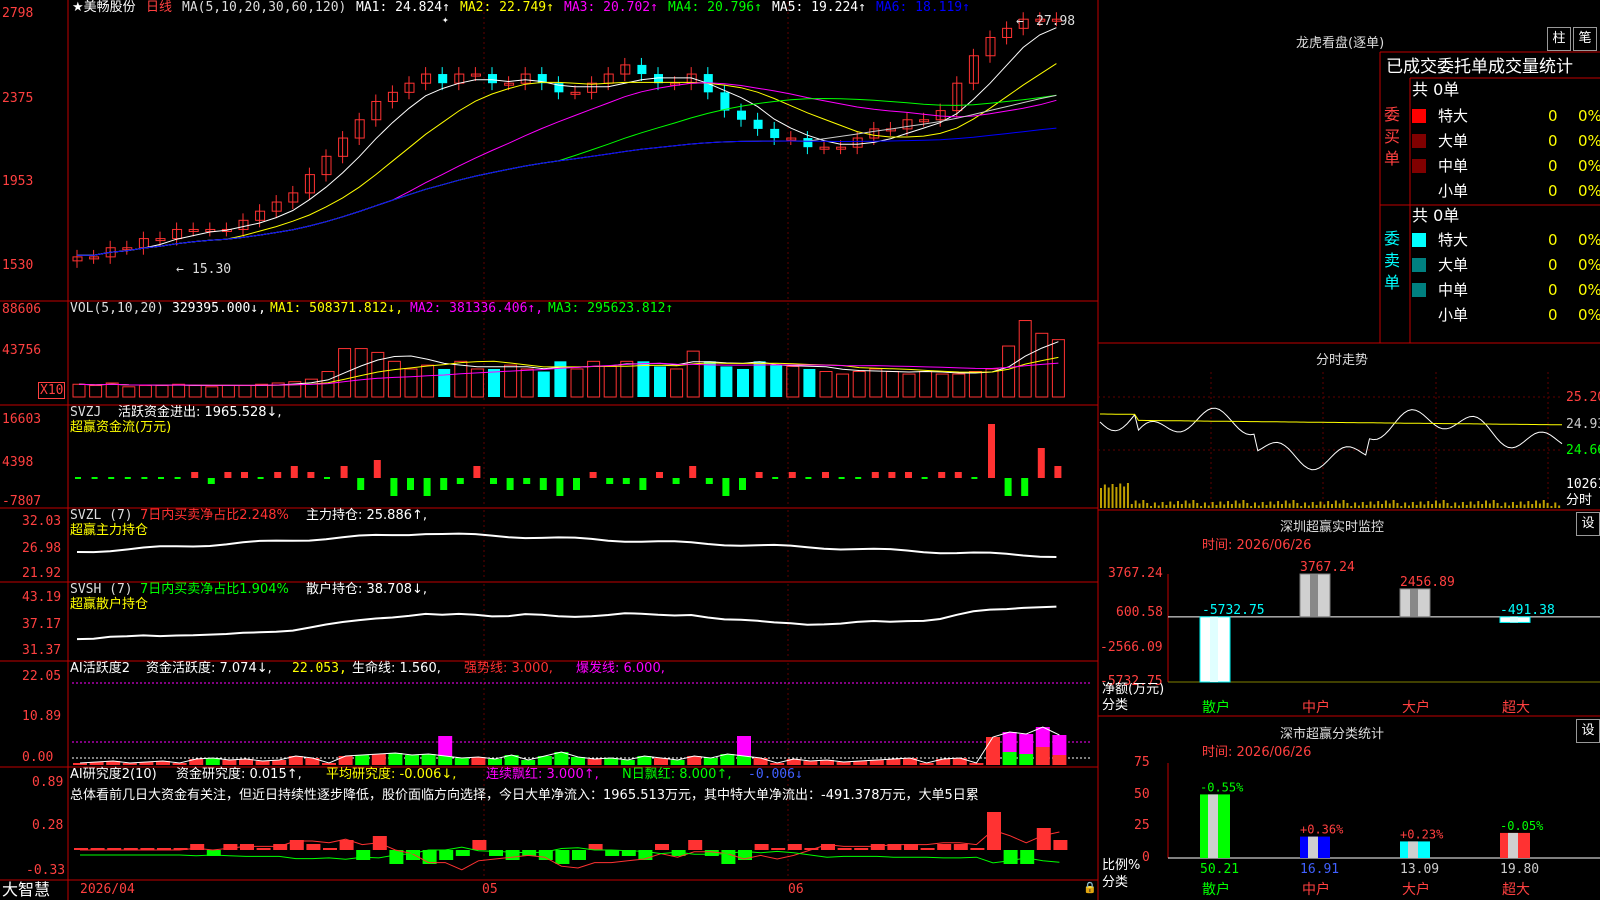  What do you see at coordinates (38, 757) in the screenshot?
I see `ai1-tick: 0.00` at bounding box center [38, 757].